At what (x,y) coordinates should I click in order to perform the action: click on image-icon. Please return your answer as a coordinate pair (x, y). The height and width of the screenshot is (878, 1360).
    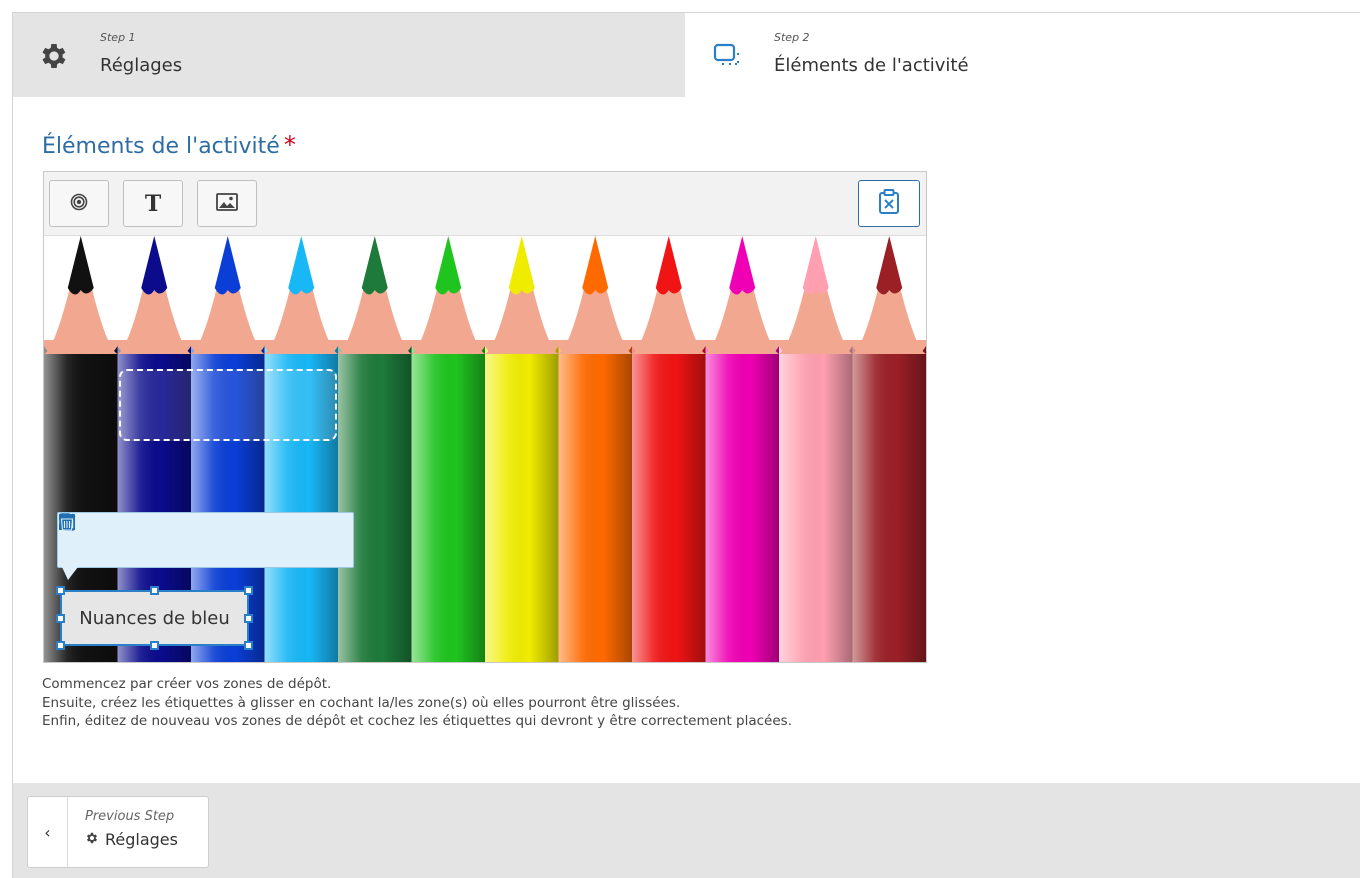
    Looking at the image, I should click on (227, 203).